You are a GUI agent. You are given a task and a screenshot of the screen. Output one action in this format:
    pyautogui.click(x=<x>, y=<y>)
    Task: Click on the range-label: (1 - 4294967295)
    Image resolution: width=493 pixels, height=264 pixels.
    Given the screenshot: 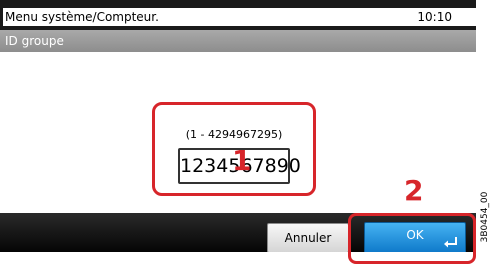 What is the action you would take?
    pyautogui.click(x=234, y=134)
    